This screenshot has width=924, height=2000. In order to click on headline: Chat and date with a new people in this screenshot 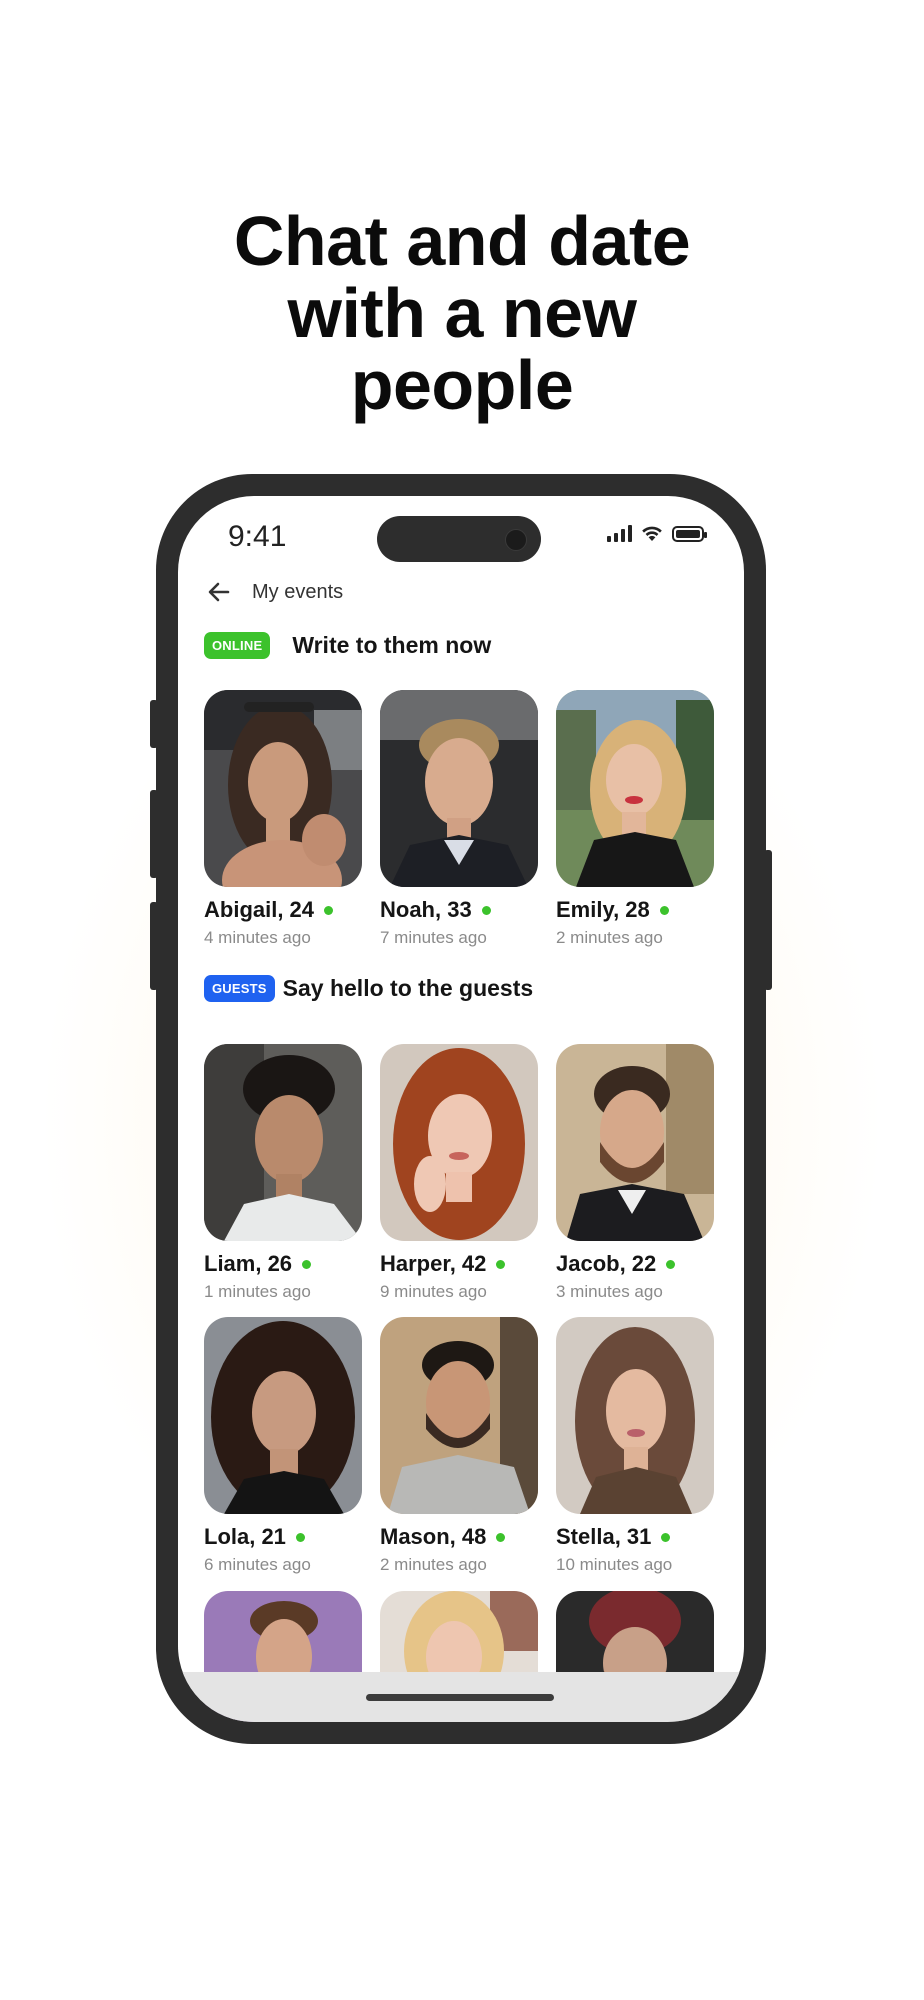, I will do `click(462, 313)`.